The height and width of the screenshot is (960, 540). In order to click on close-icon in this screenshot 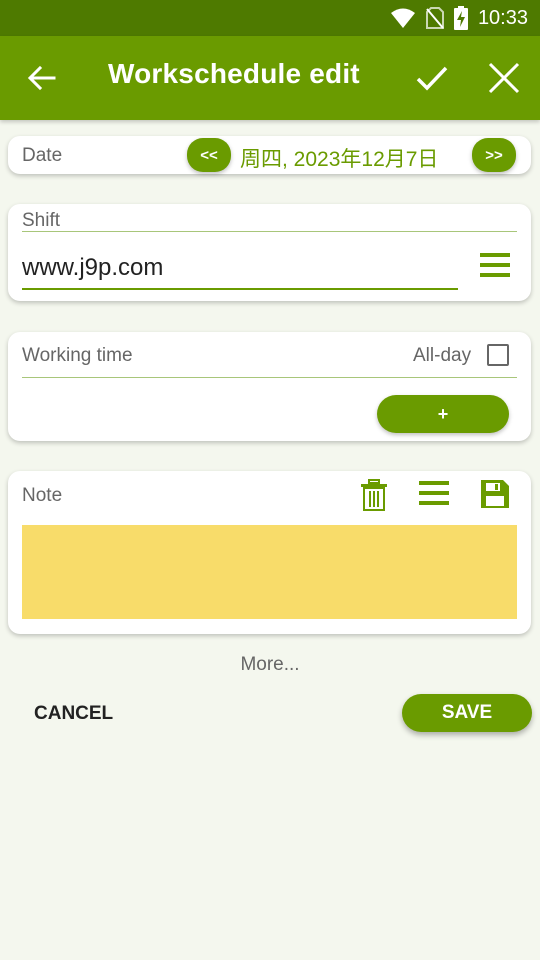, I will do `click(504, 78)`.